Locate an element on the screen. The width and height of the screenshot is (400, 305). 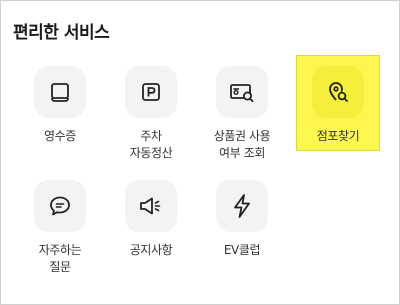
service-store-finder: 점포찾기 is located at coordinates (338, 105).